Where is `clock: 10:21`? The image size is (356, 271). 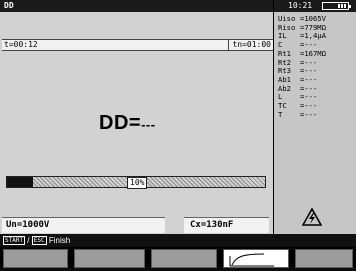
clock: 10:21 is located at coordinates (300, 5).